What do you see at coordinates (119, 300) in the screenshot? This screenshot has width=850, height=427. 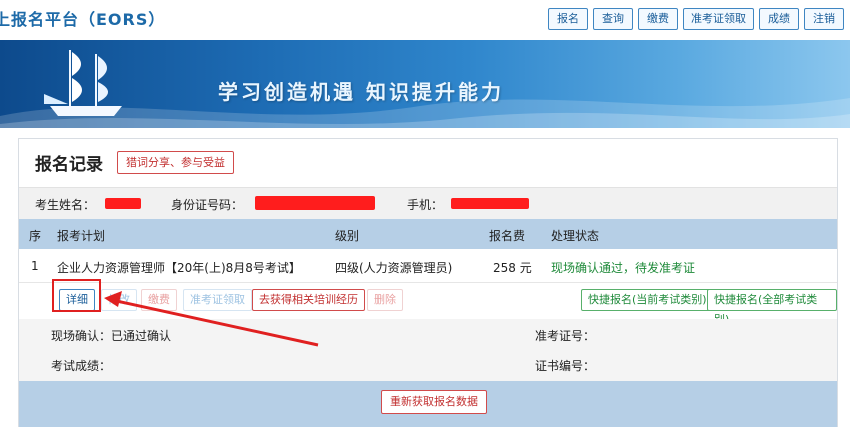 I see `edit-button: 修改` at bounding box center [119, 300].